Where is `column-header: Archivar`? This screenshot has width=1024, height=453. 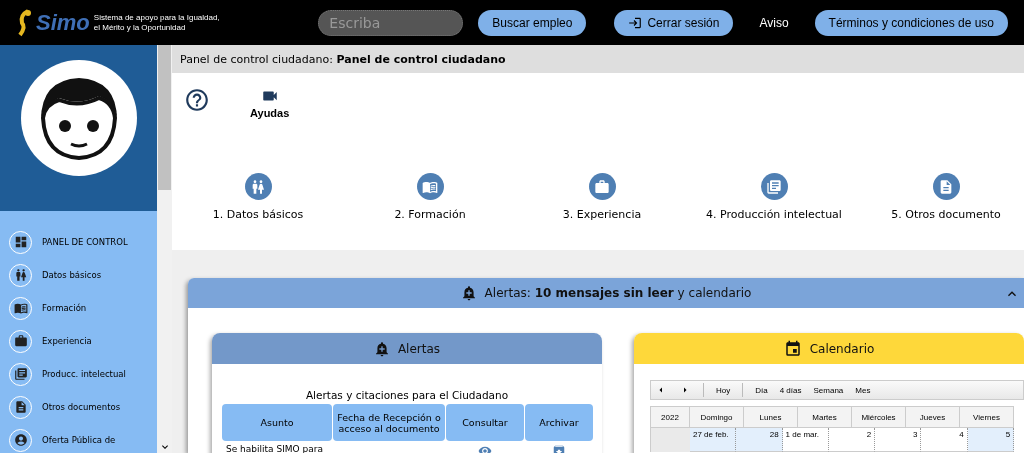
column-header: Archivar is located at coordinates (559, 422).